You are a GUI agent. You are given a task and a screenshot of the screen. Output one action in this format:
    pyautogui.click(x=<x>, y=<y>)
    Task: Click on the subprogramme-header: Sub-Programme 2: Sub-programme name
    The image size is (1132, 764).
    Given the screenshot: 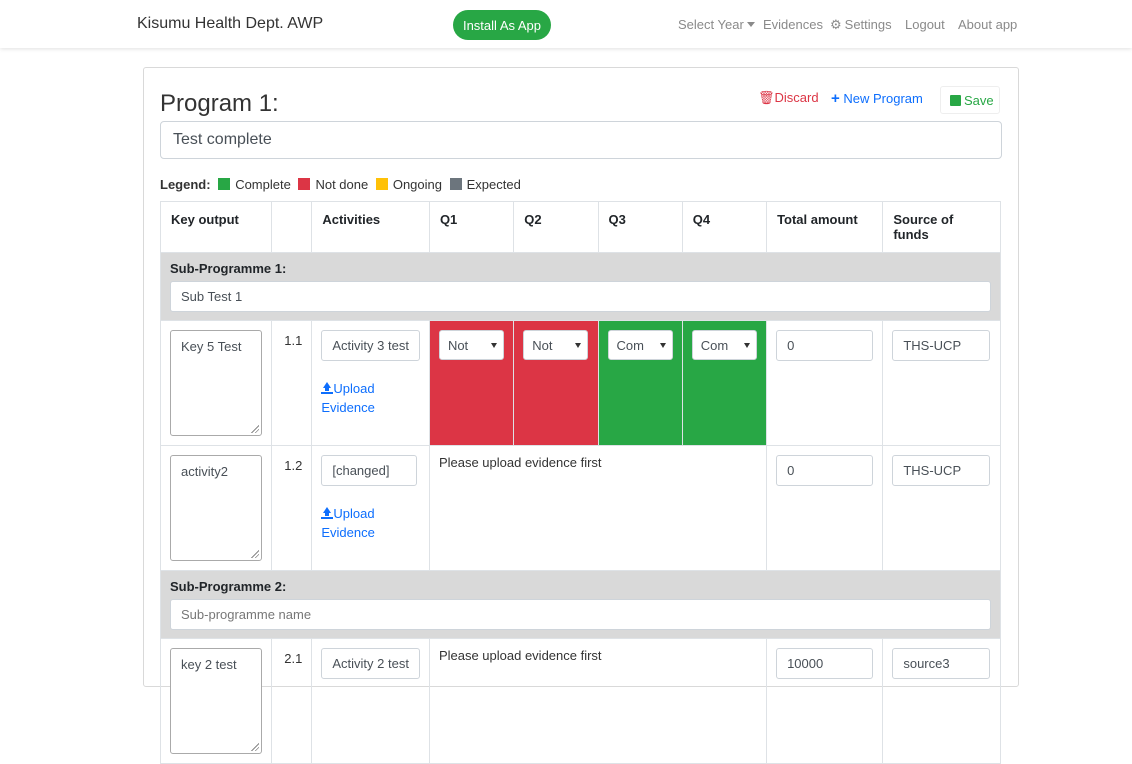 What is the action you would take?
    pyautogui.click(x=580, y=604)
    